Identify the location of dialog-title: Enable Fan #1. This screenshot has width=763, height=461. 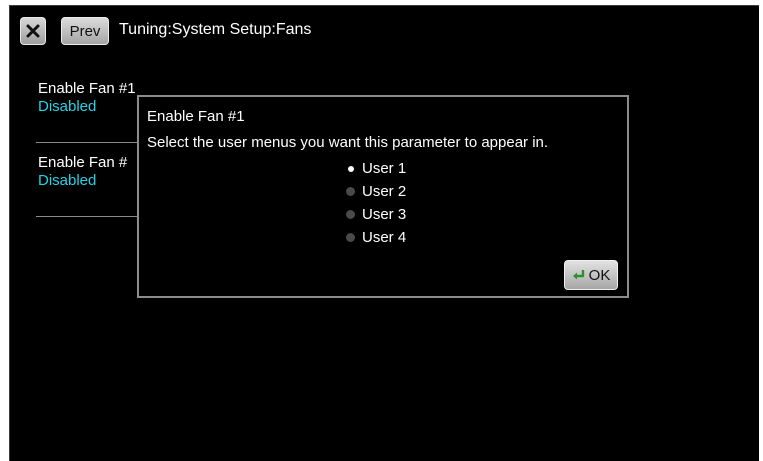
(196, 116).